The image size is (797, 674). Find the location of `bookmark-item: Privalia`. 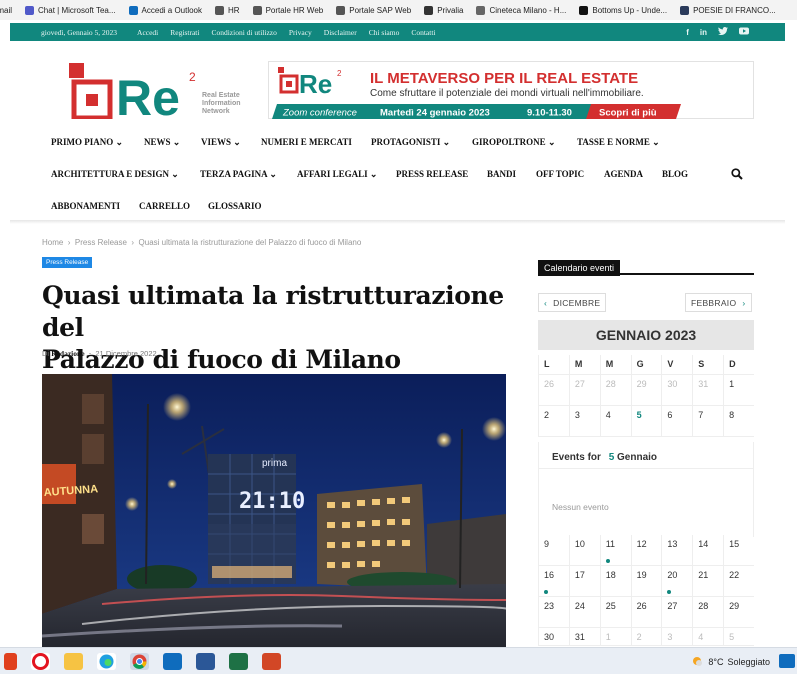

bookmark-item: Privalia is located at coordinates (443, 10).